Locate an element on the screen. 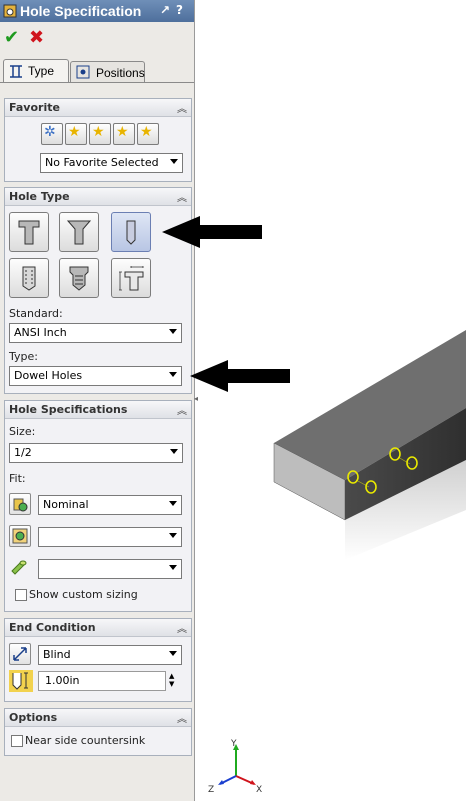 The image size is (466, 801). simple-hole-icon is located at coordinates (131, 232).